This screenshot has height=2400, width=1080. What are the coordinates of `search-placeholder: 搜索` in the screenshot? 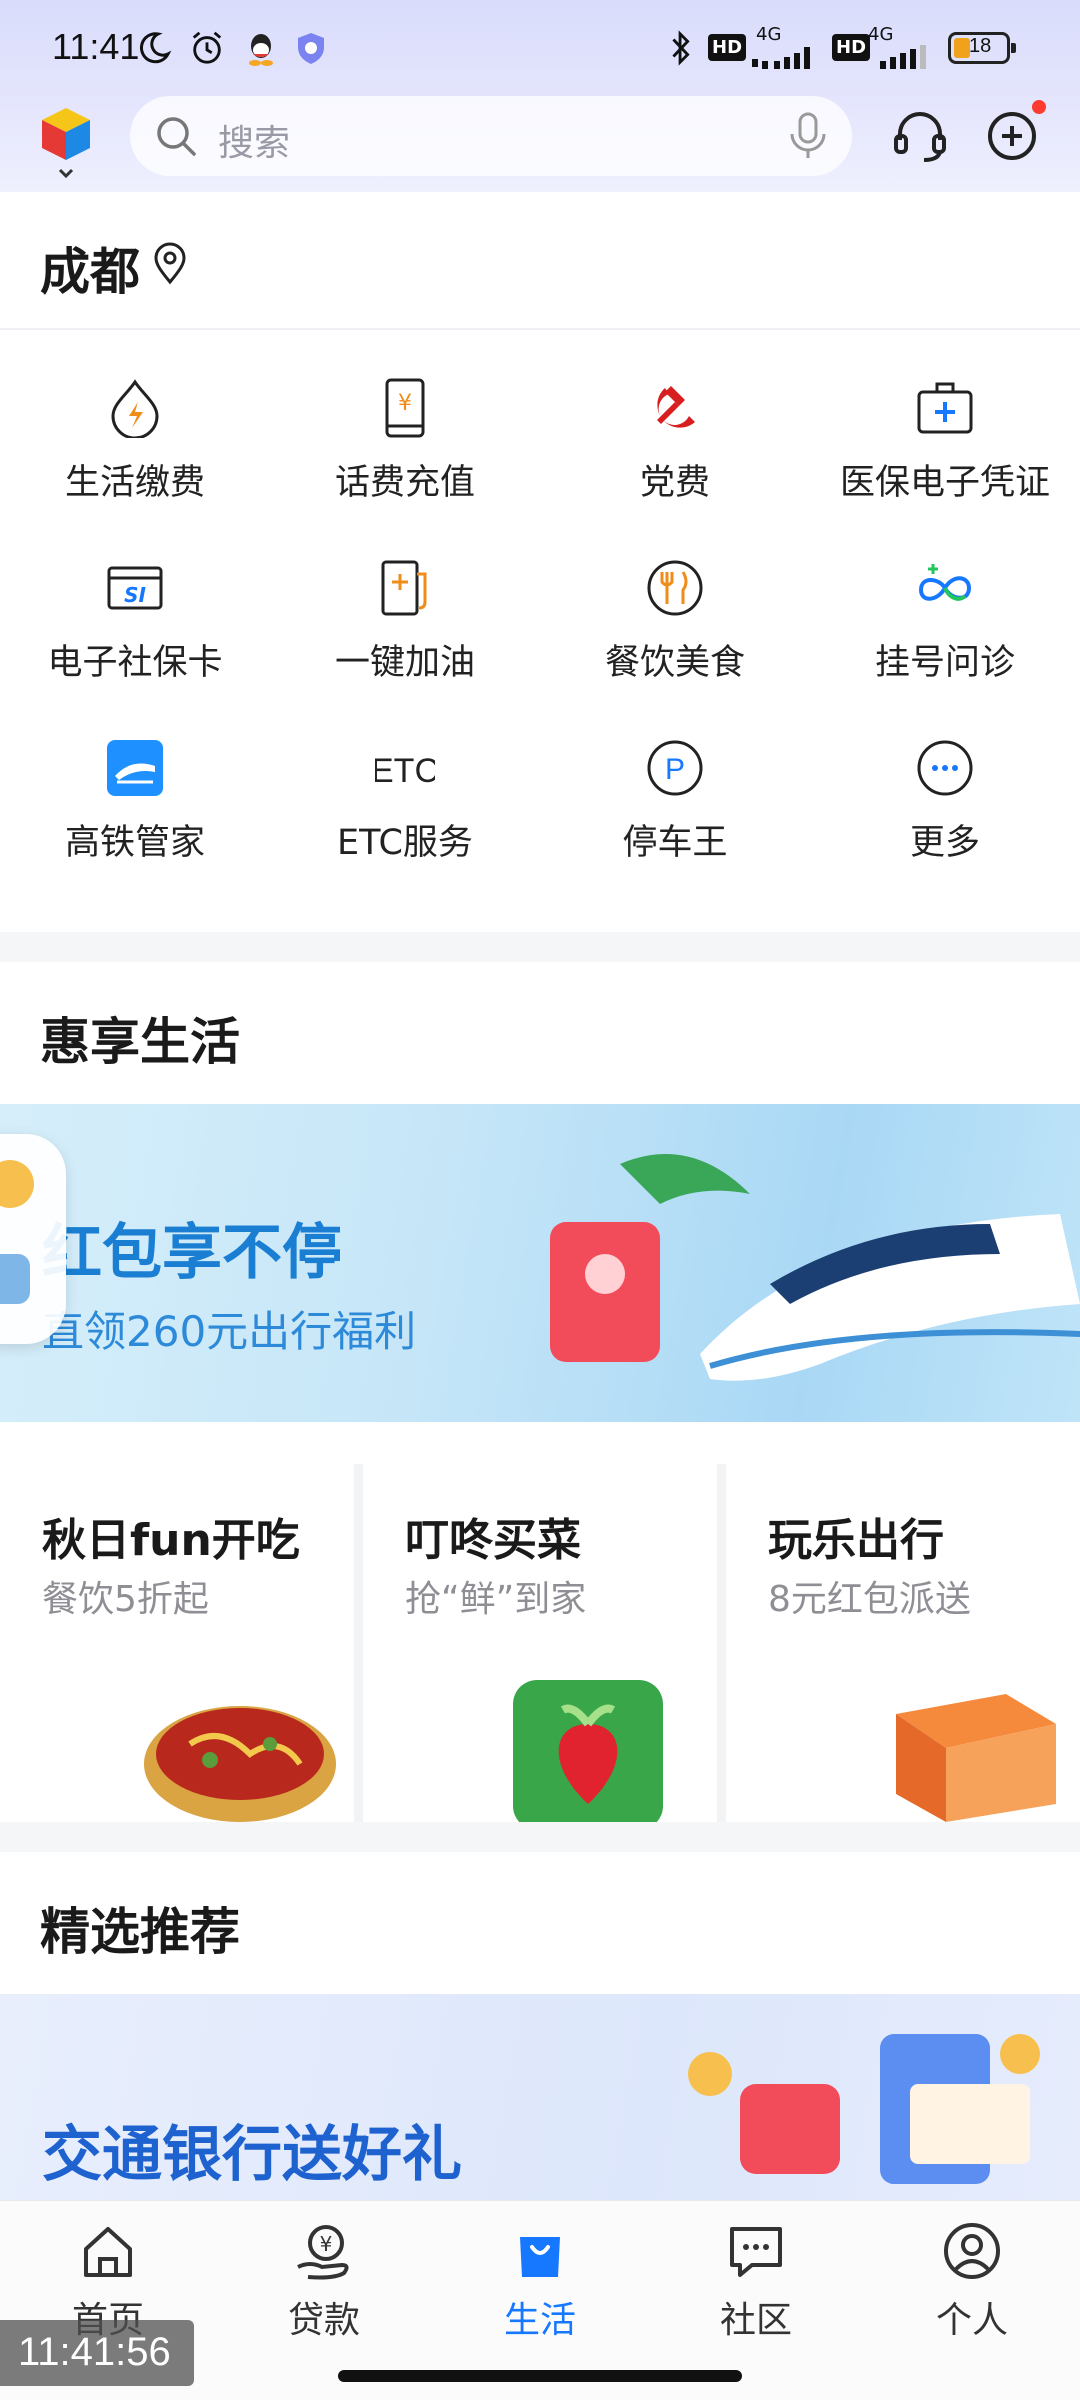 It's located at (254, 143).